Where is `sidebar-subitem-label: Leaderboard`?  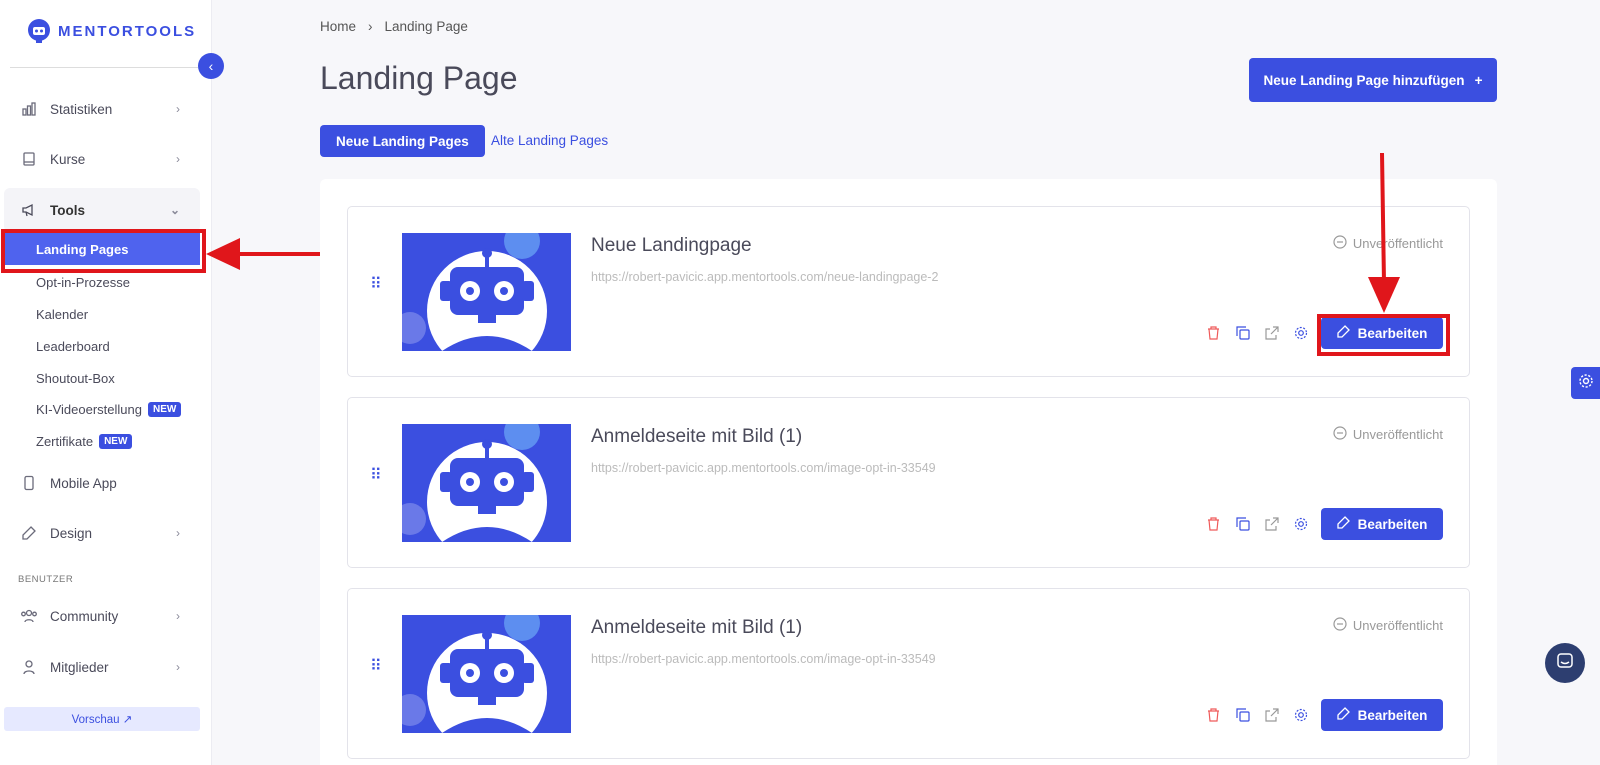 sidebar-subitem-label: Leaderboard is located at coordinates (73, 346).